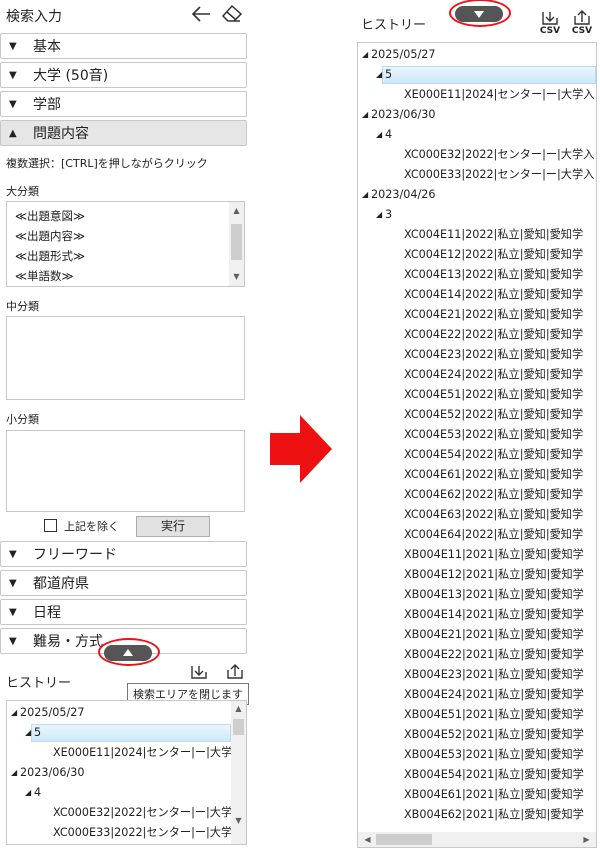 The image size is (600, 849). Describe the element at coordinates (123, 554) in the screenshot. I see `accordion-bottom-0: ▼ フリーワード` at that location.